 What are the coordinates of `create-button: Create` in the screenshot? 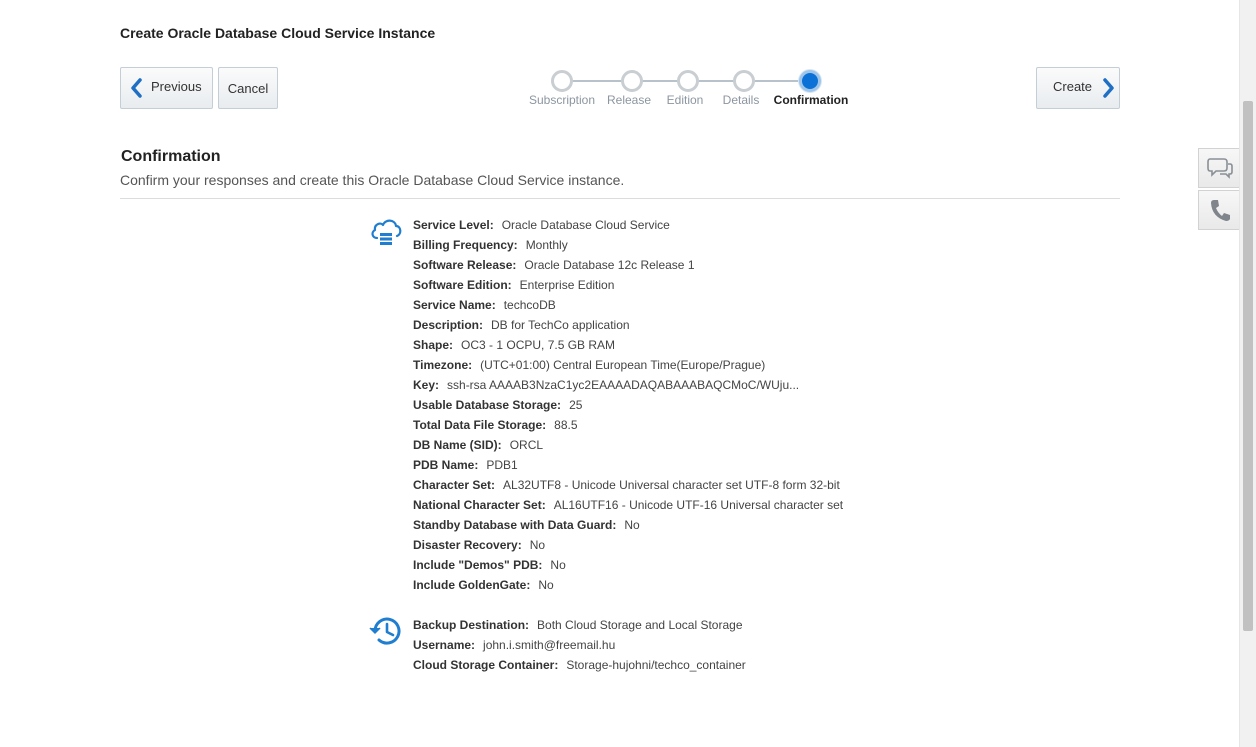 It's located at (1078, 88).